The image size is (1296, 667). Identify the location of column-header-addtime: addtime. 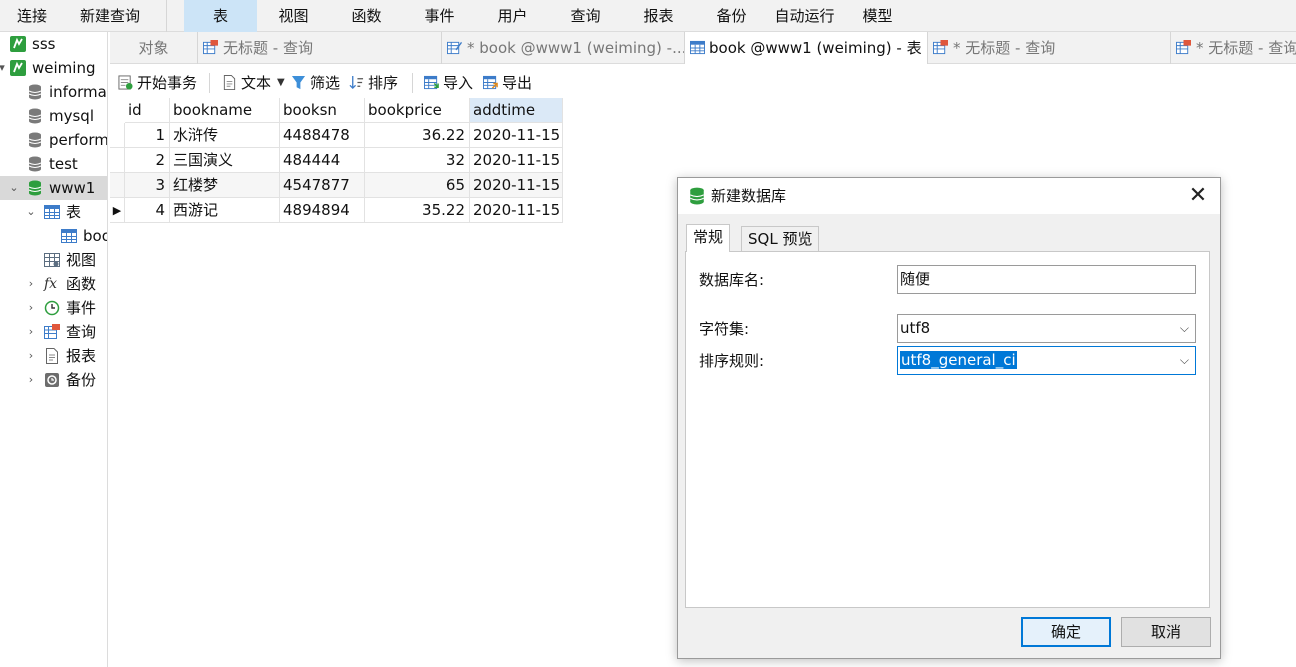
(516, 110).